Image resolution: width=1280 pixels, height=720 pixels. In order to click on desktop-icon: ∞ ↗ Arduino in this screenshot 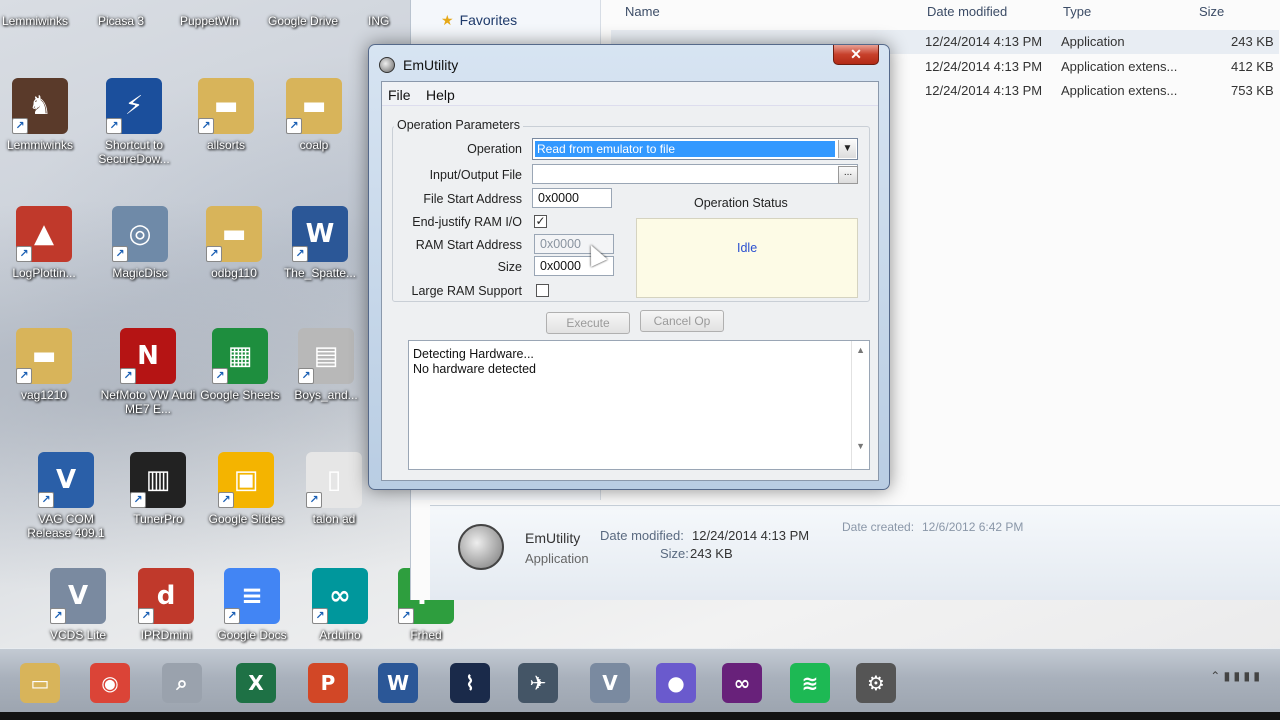, I will do `click(340, 605)`.